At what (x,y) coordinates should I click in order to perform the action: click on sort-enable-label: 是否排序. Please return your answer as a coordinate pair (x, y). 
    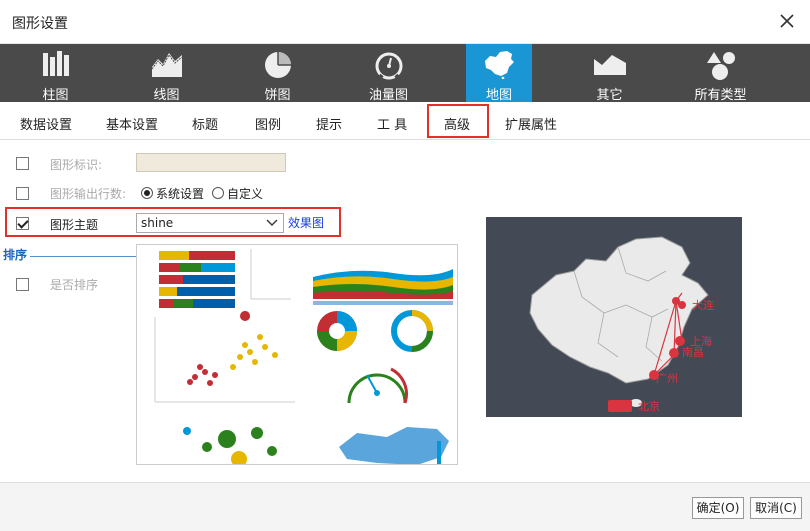
    Looking at the image, I should click on (74, 285).